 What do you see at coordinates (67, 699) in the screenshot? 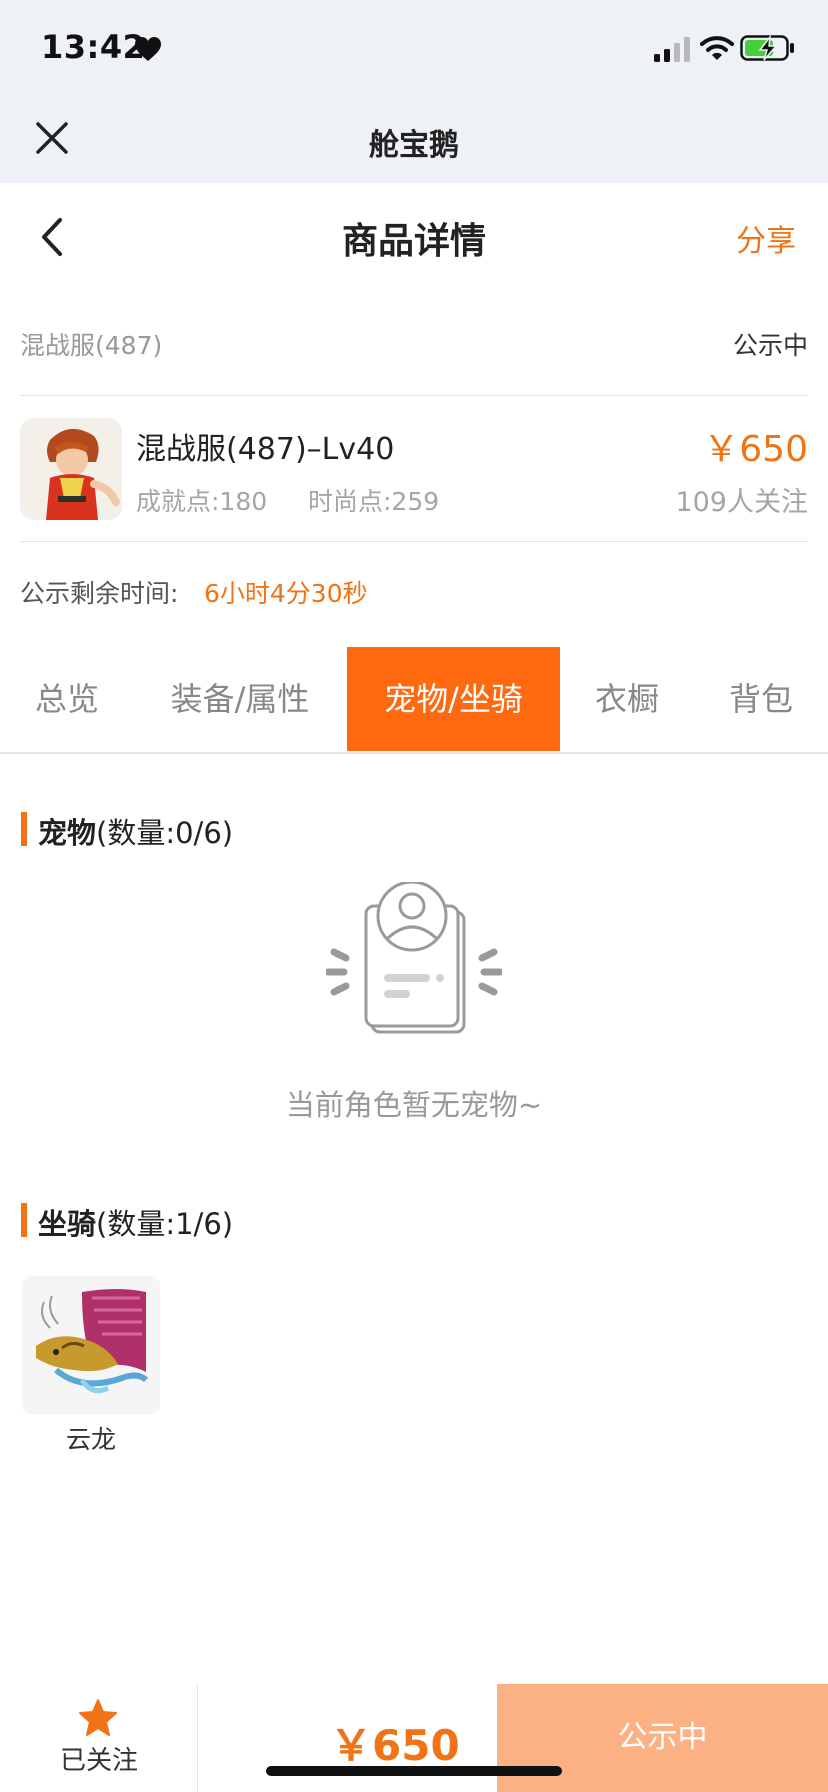
I see `tab-overview: 总览` at bounding box center [67, 699].